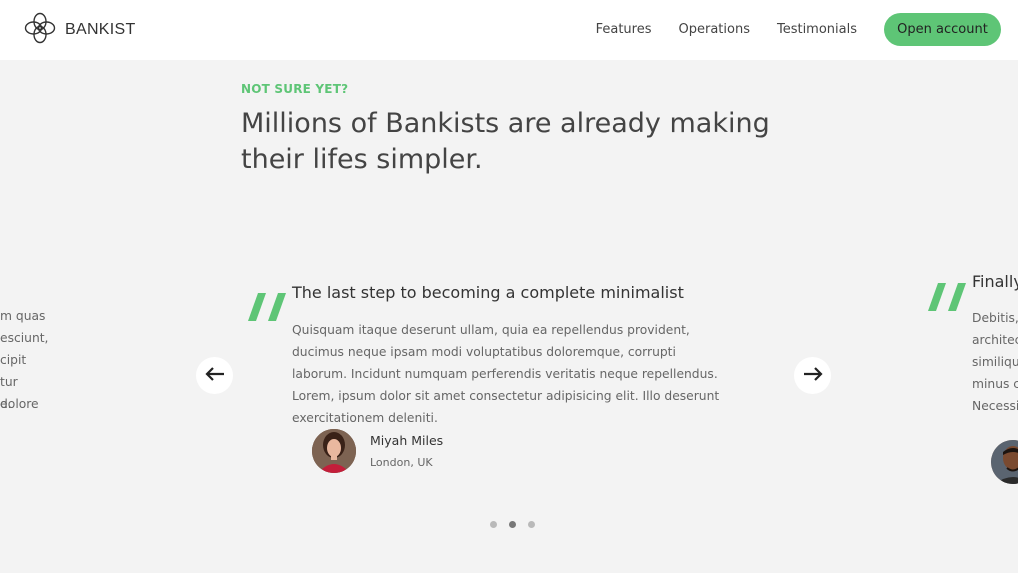  Describe the element at coordinates (995, 406) in the screenshot. I see `next-text-line: Necessit` at that location.